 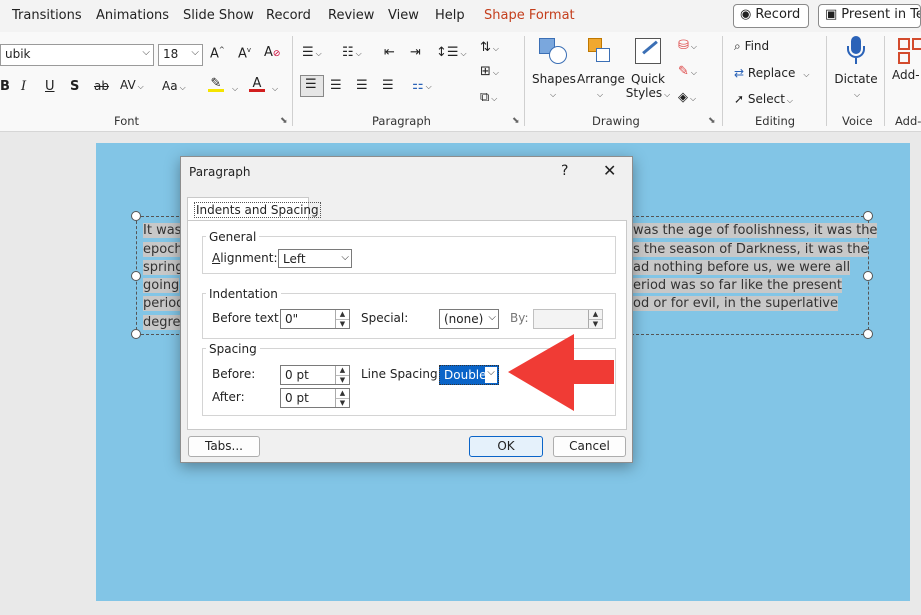 I want to click on line-spacing-select: Double ⌵, so click(x=469, y=375).